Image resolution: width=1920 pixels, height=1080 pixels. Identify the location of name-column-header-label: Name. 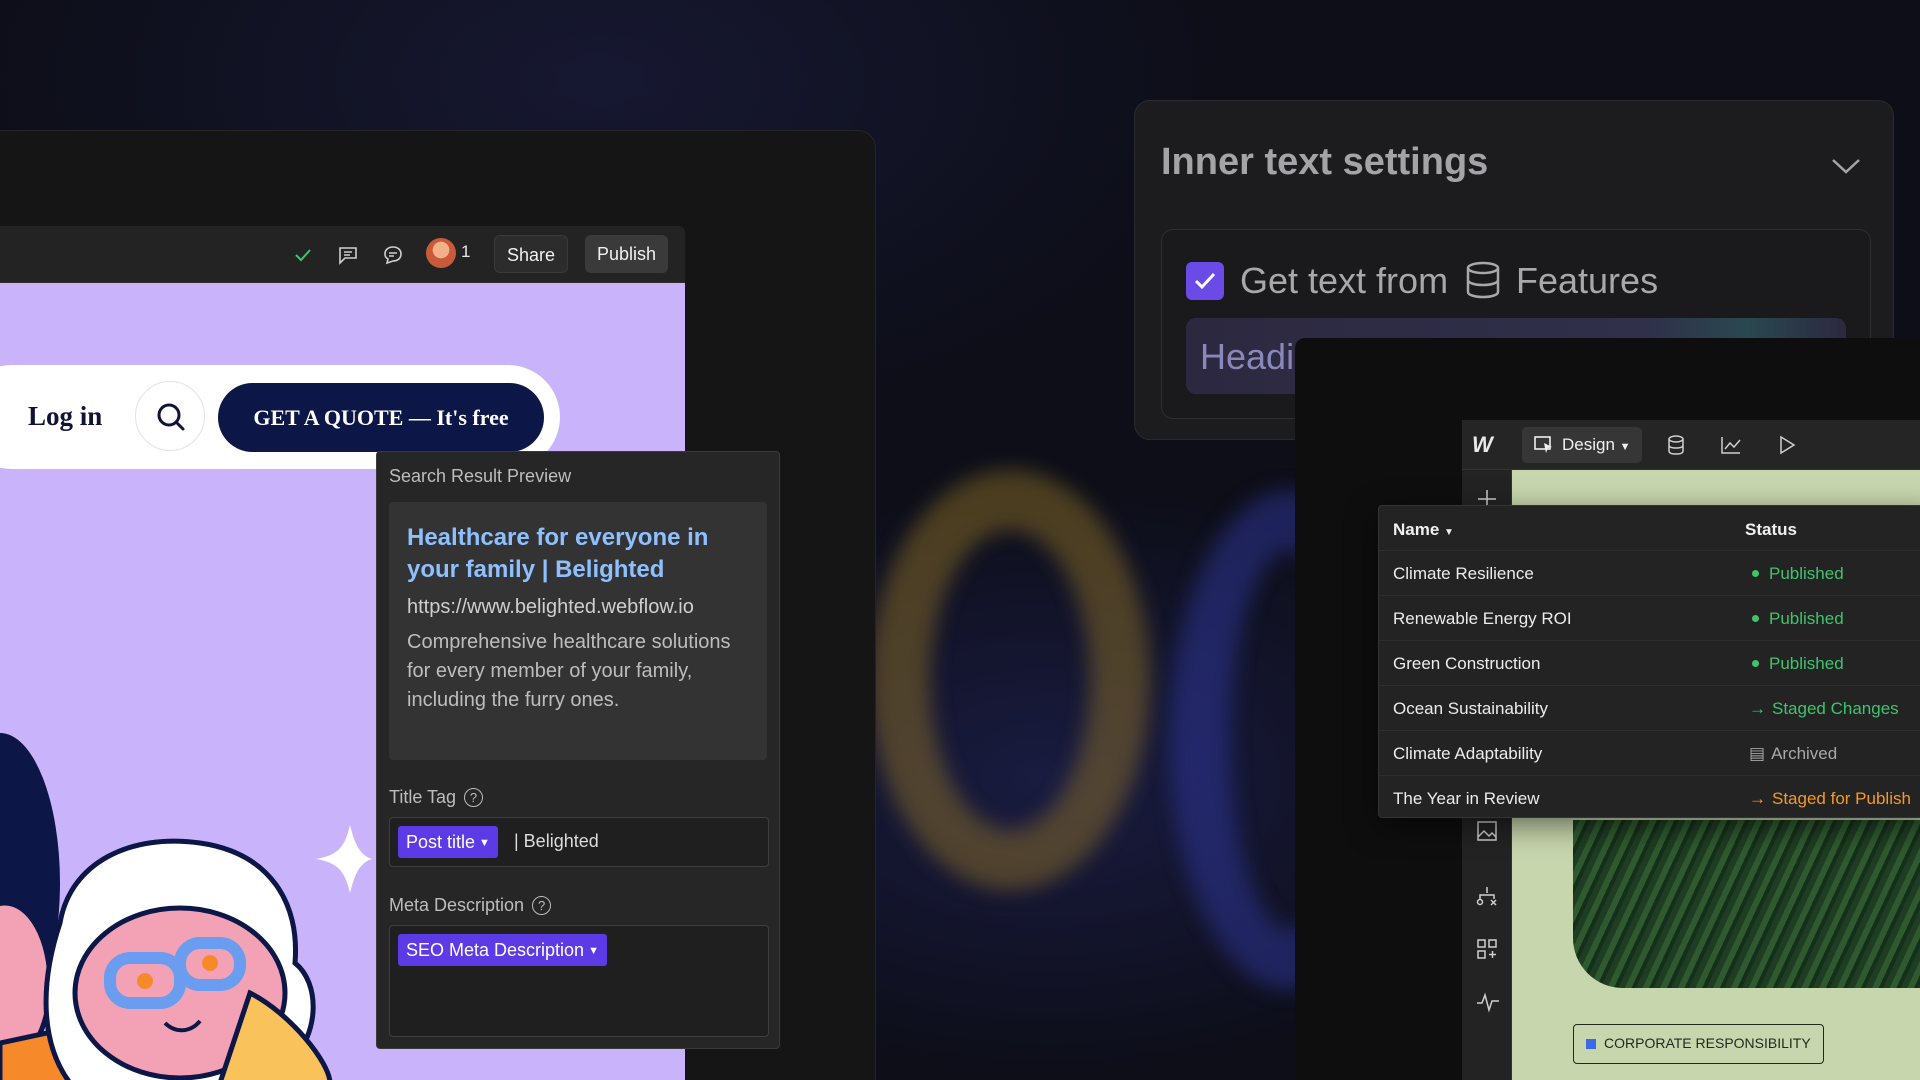
(1416, 529).